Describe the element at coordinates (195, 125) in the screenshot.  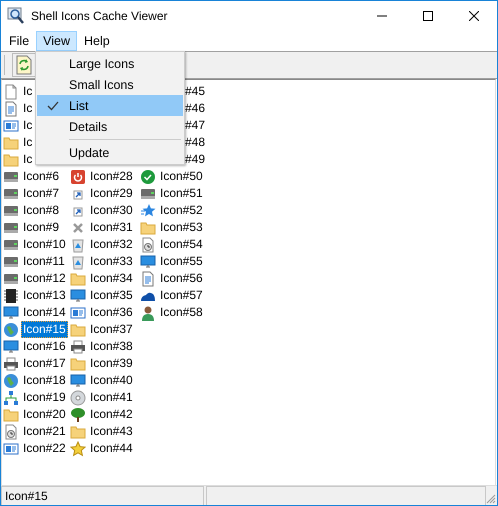
I see `icon-label: #47` at that location.